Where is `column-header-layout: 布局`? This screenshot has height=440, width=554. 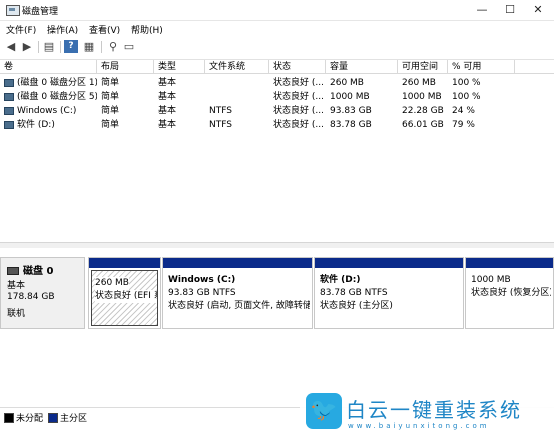
column-header-layout: 布局 is located at coordinates (125, 67).